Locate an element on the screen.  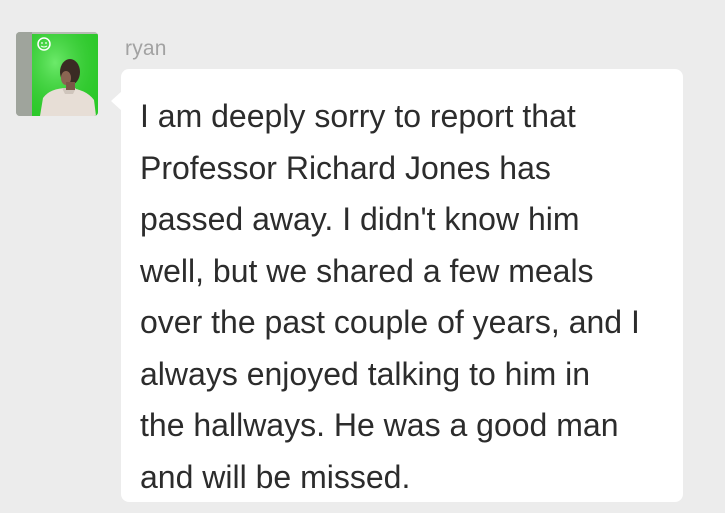
avatar is located at coordinates (57, 74).